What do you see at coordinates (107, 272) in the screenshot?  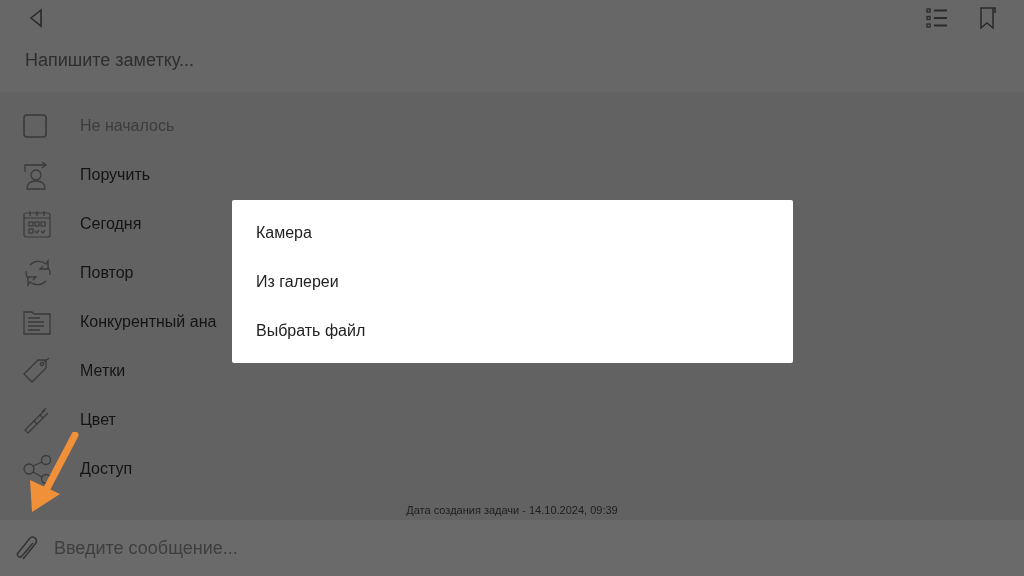 I see `menu-item-label: Повтор` at bounding box center [107, 272].